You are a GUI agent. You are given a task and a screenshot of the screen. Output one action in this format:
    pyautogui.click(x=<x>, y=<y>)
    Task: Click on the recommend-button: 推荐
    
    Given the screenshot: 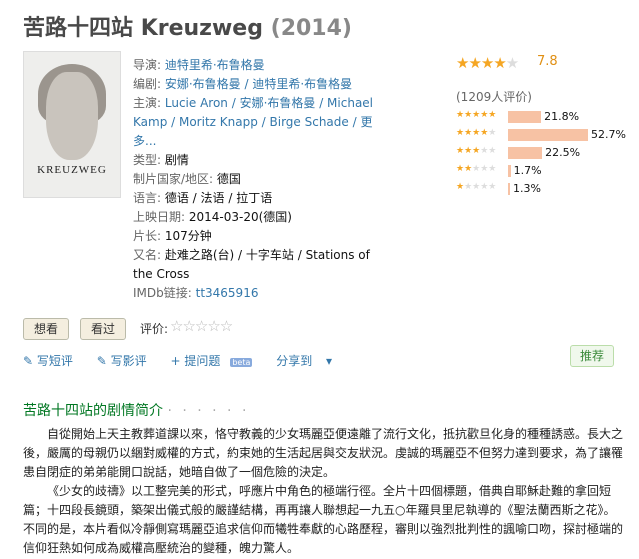 What is the action you would take?
    pyautogui.click(x=592, y=356)
    